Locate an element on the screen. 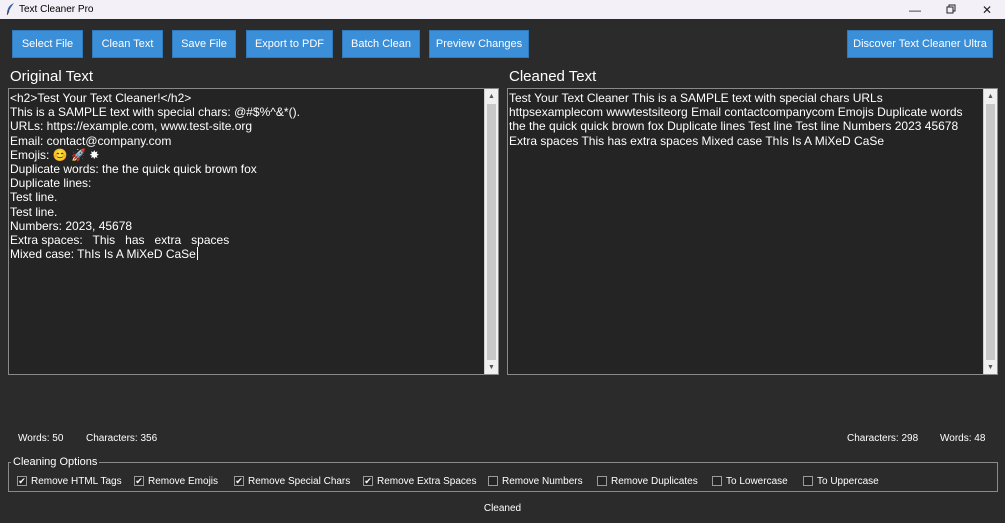 This screenshot has width=1005, height=523. option-label: Remove Numbers is located at coordinates (542, 481).